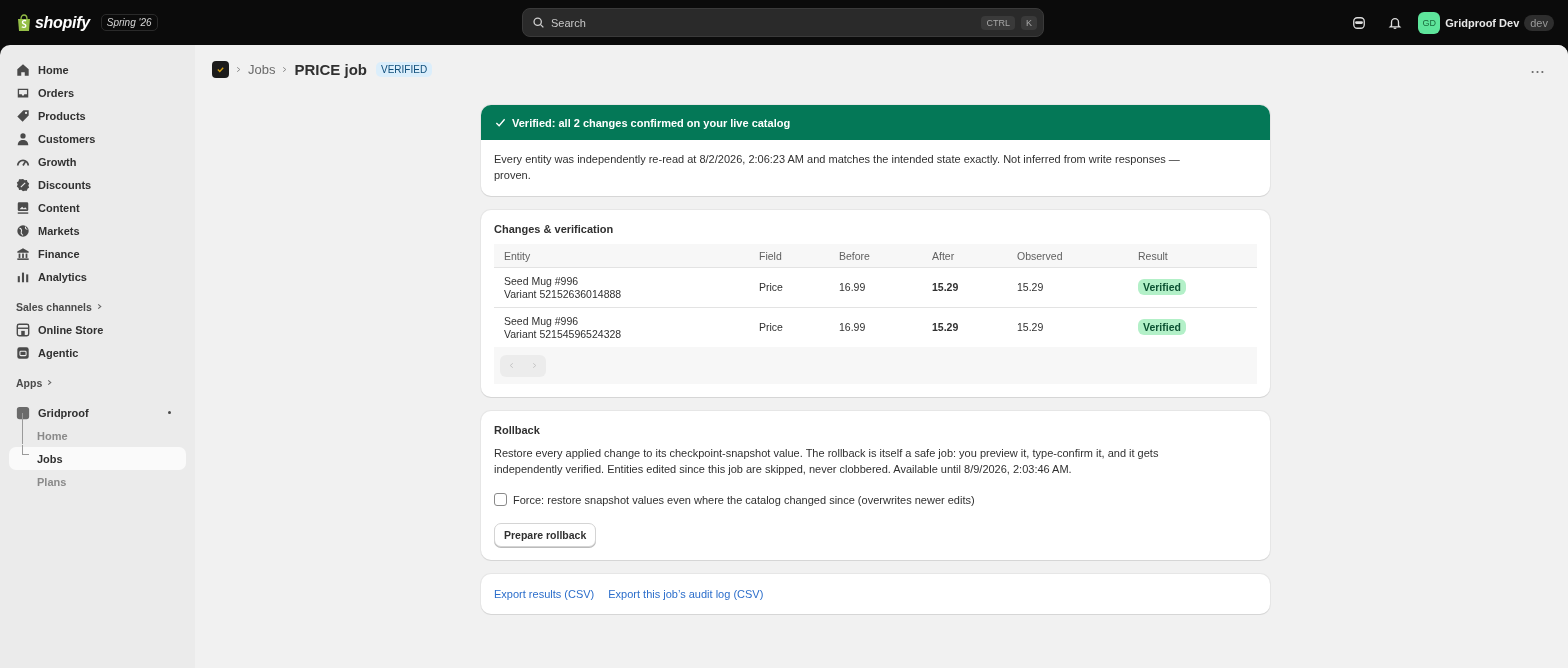 This screenshot has height=668, width=1568. Describe the element at coordinates (97, 458) in the screenshot. I see `nav-subitem: Jobs` at that location.